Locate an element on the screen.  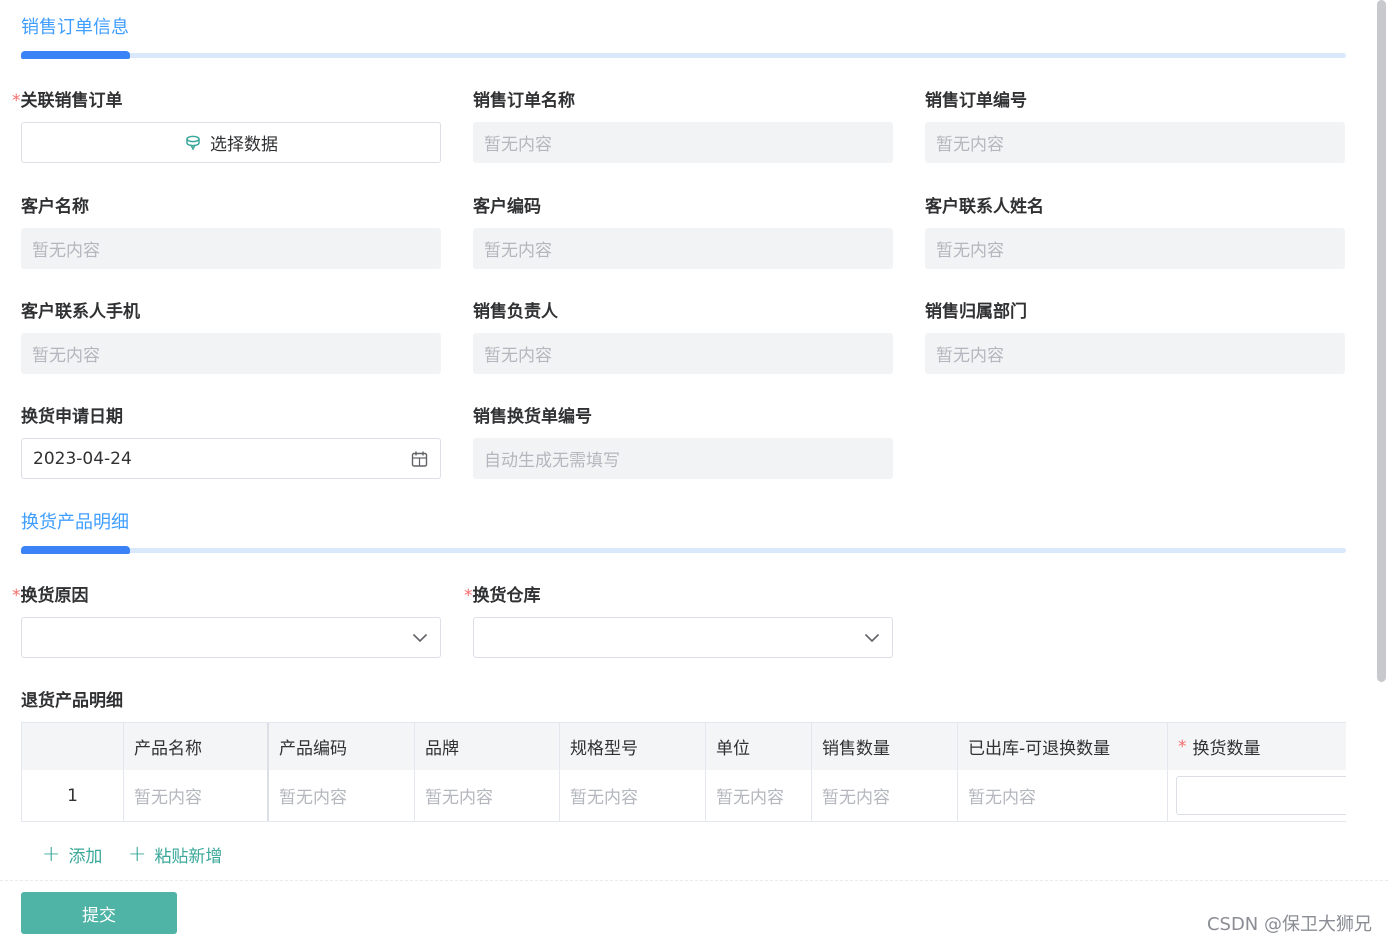
column-header-spec: 规格型号 is located at coordinates (633, 746).